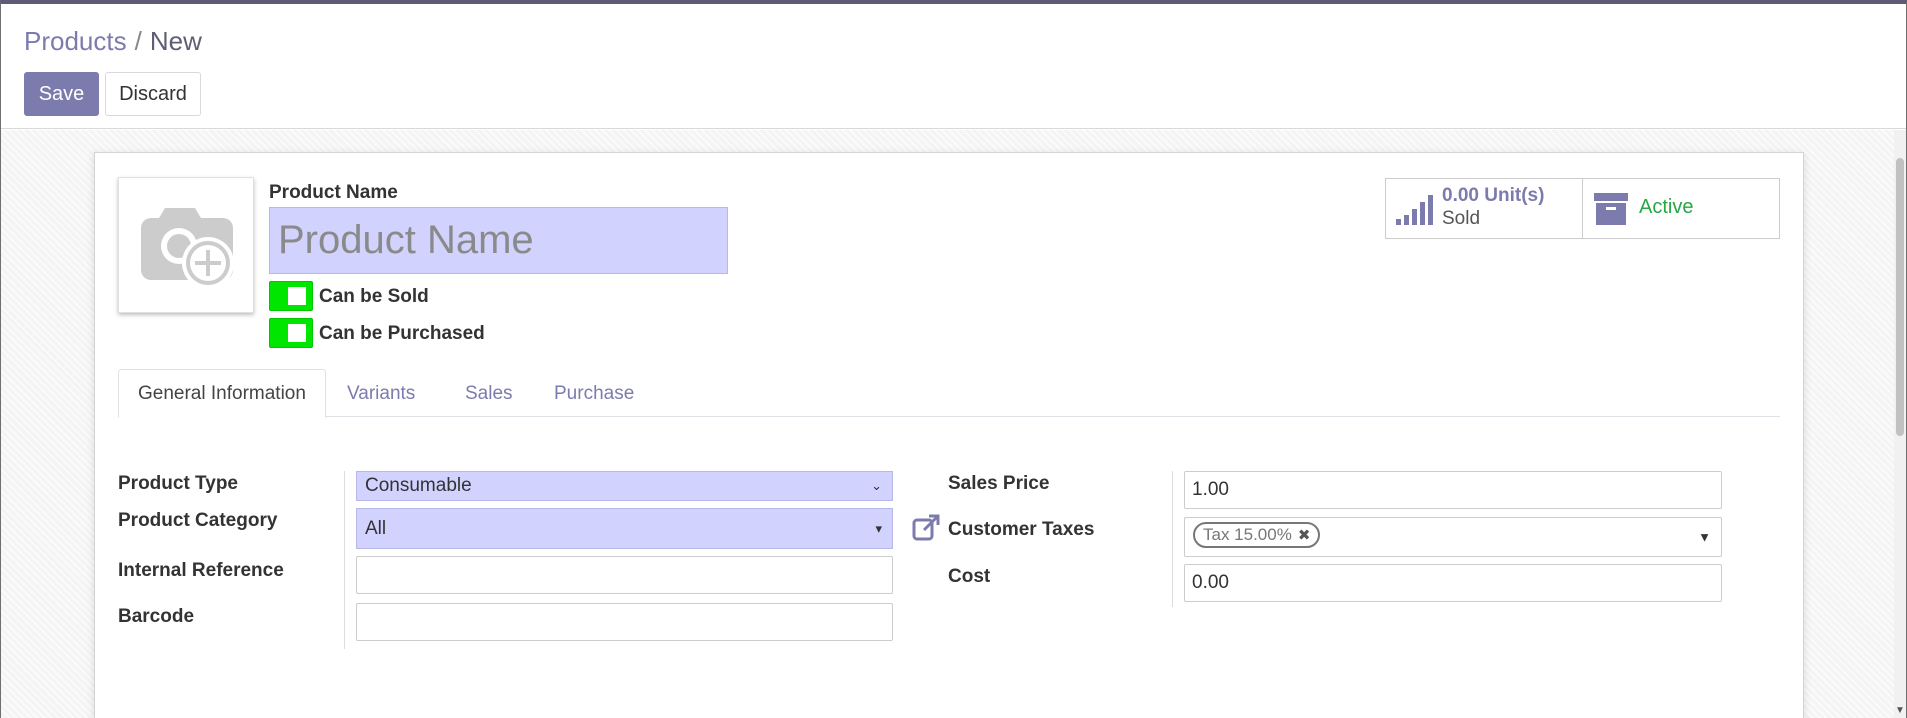 This screenshot has height=718, width=1907. What do you see at coordinates (153, 94) in the screenshot?
I see `discard-button: Discard` at bounding box center [153, 94].